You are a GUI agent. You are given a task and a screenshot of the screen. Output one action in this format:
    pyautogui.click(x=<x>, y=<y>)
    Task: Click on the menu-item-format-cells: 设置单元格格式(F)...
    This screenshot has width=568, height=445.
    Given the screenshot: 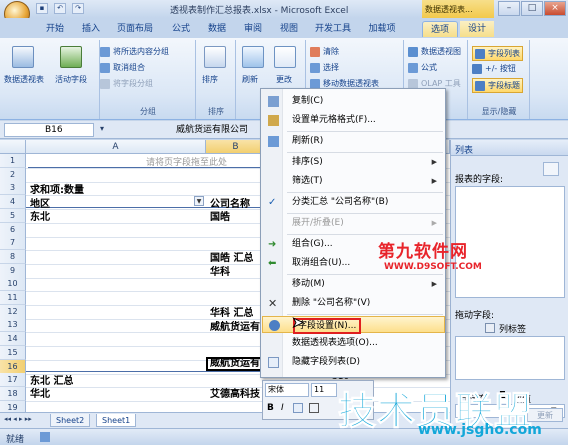 What is the action you would take?
    pyautogui.click(x=353, y=120)
    